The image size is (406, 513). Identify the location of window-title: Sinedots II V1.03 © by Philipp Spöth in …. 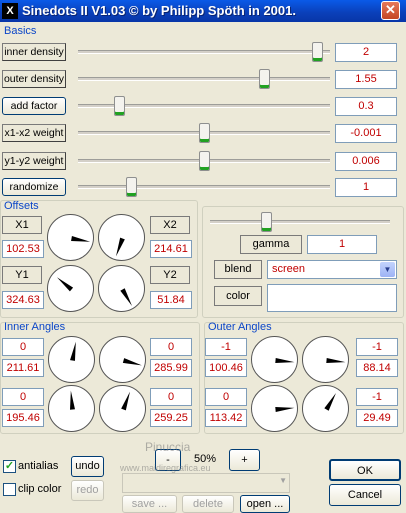
(159, 10).